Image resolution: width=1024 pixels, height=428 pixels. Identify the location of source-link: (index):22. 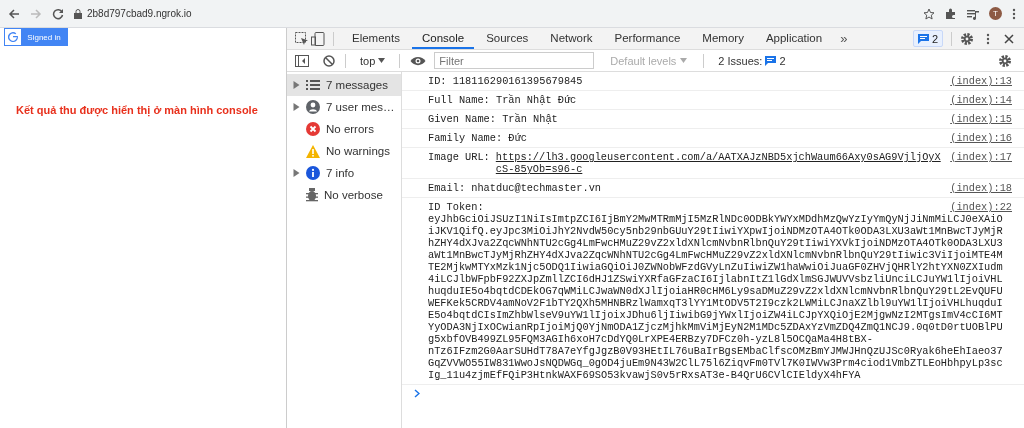
(981, 207).